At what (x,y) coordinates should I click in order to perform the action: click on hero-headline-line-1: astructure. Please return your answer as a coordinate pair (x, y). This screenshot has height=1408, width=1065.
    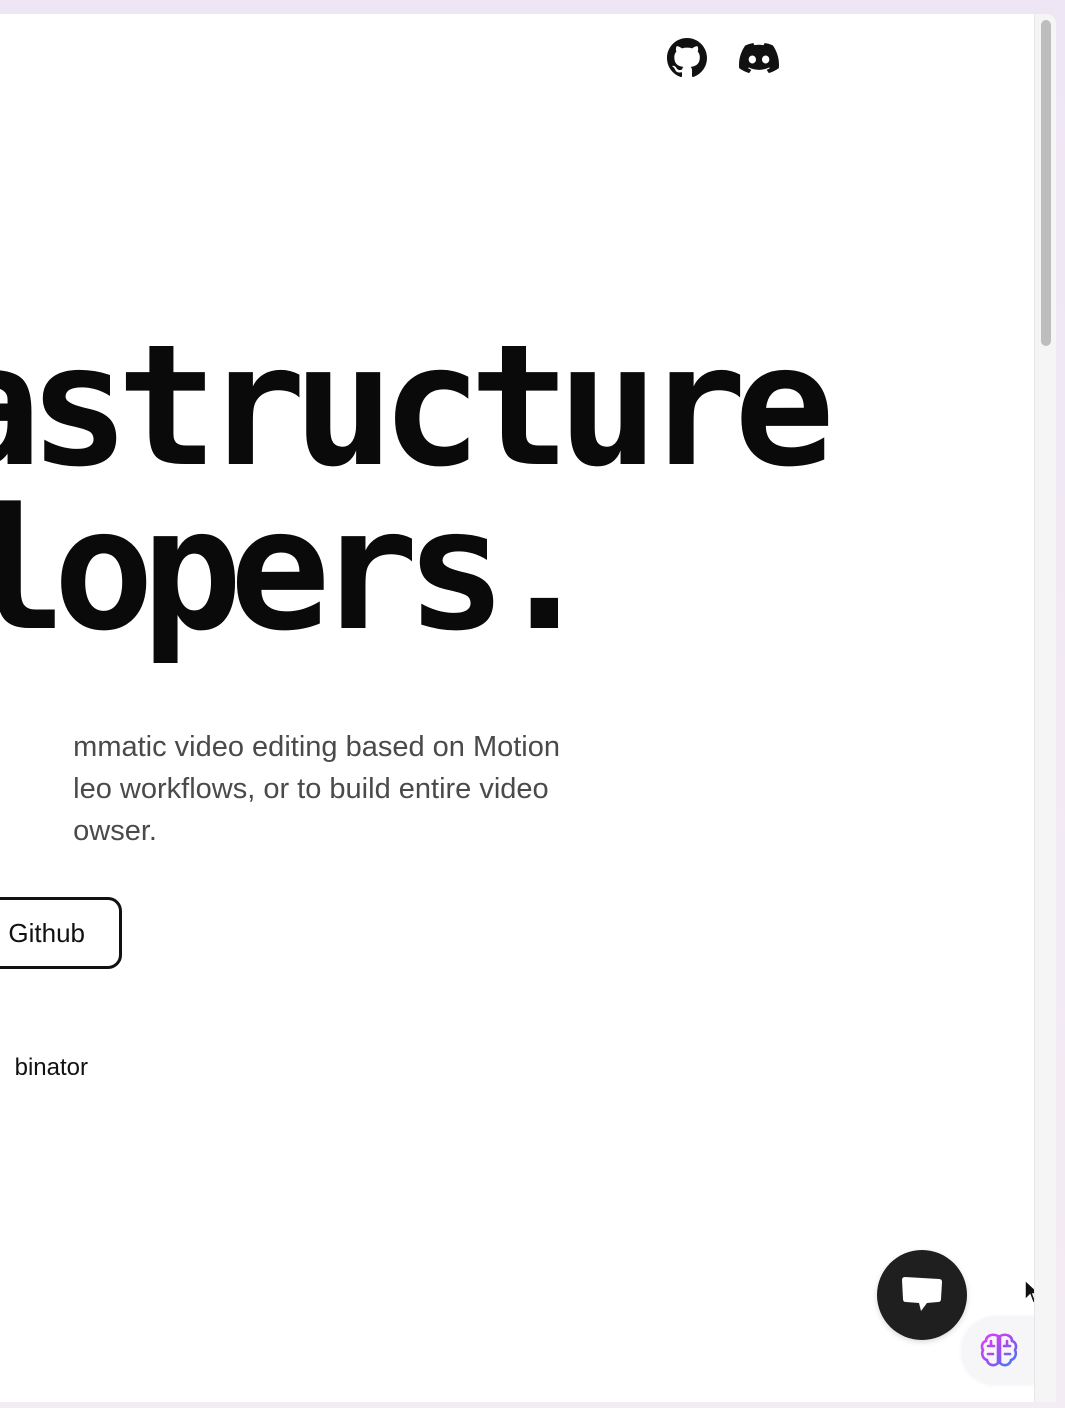
    Looking at the image, I should click on (417, 406).